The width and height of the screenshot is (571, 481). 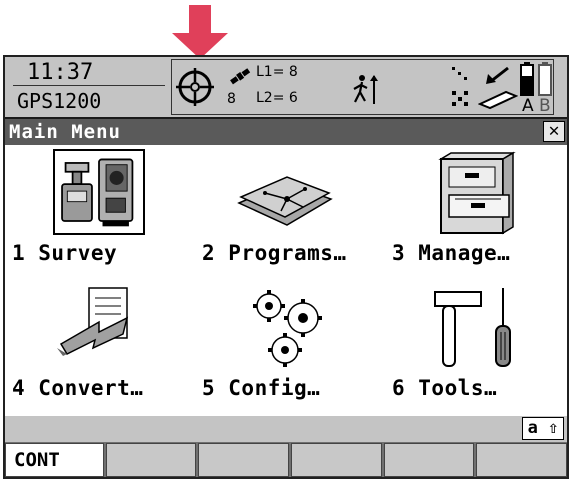 What do you see at coordinates (240, 76) in the screenshot?
I see `satellite-icon` at bounding box center [240, 76].